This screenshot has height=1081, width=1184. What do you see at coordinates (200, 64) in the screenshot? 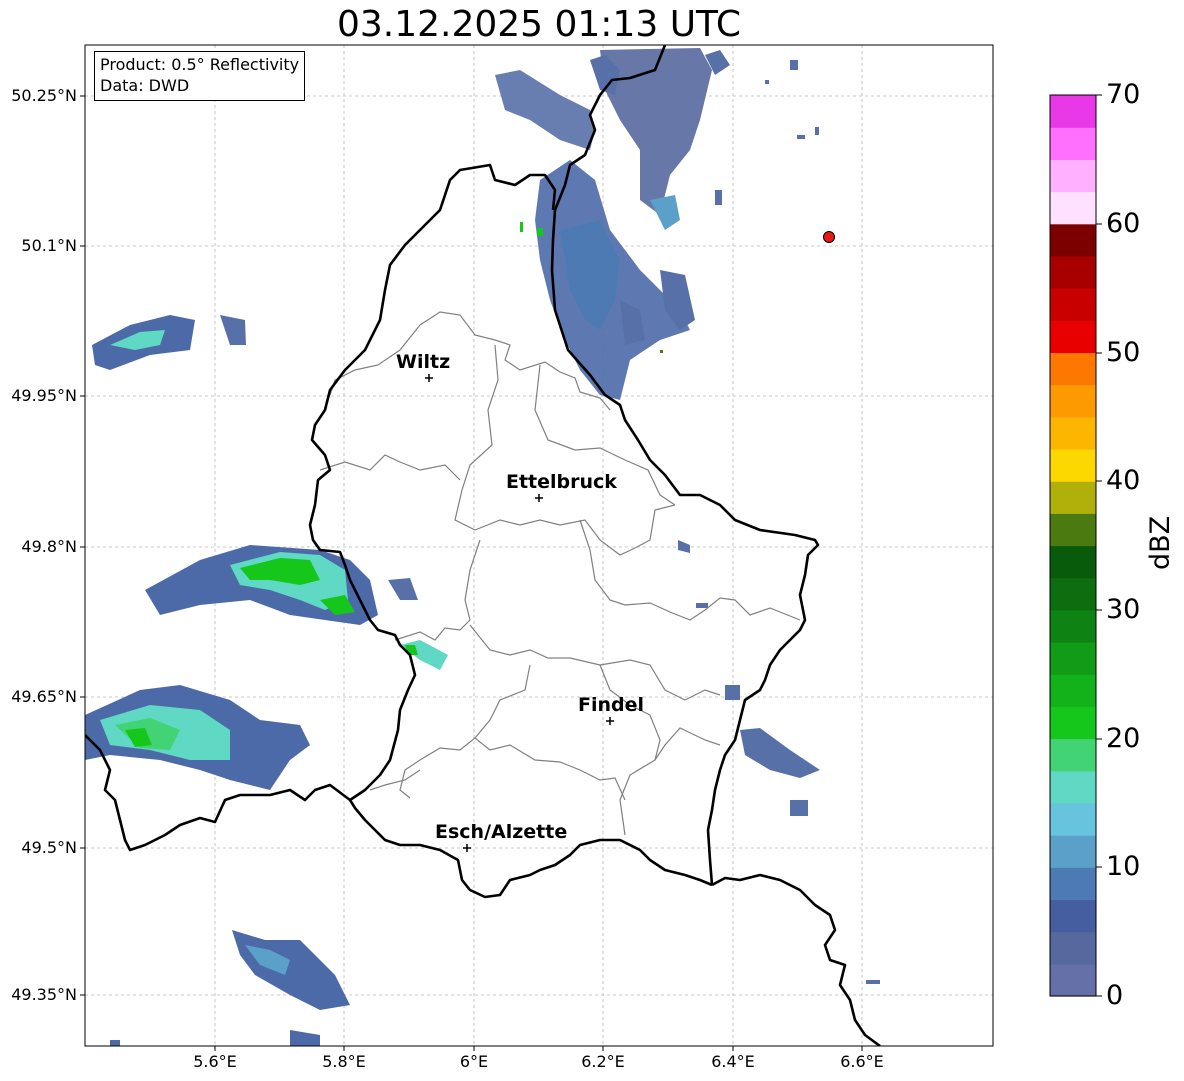
I see `product-label: Product: 0.5° Reflectivity` at bounding box center [200, 64].